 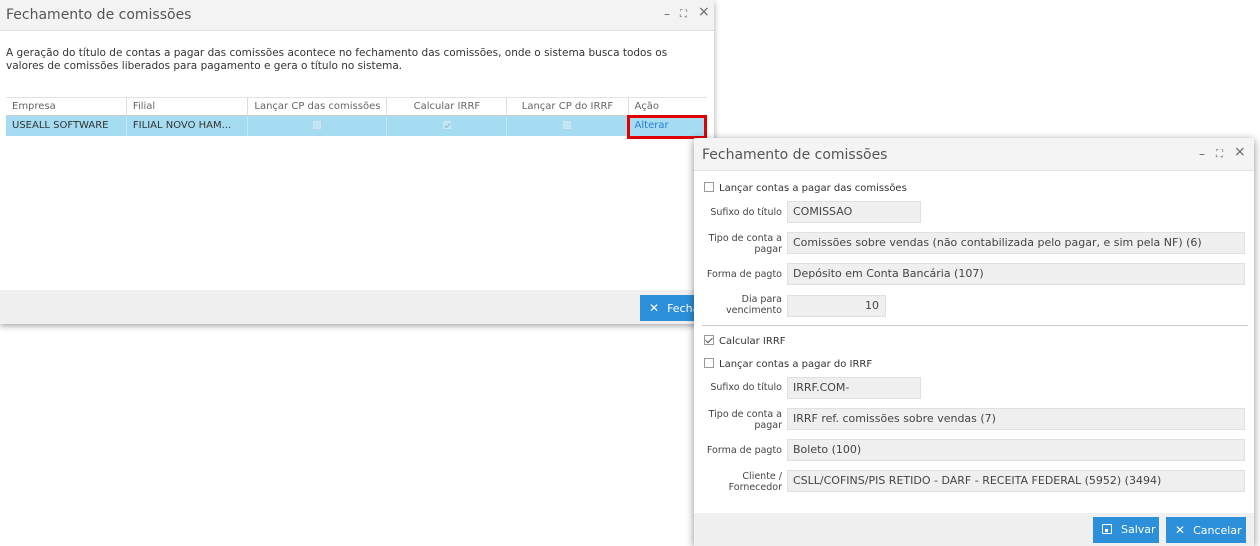 What do you see at coordinates (667, 106) in the screenshot?
I see `column-header-acao: Ação` at bounding box center [667, 106].